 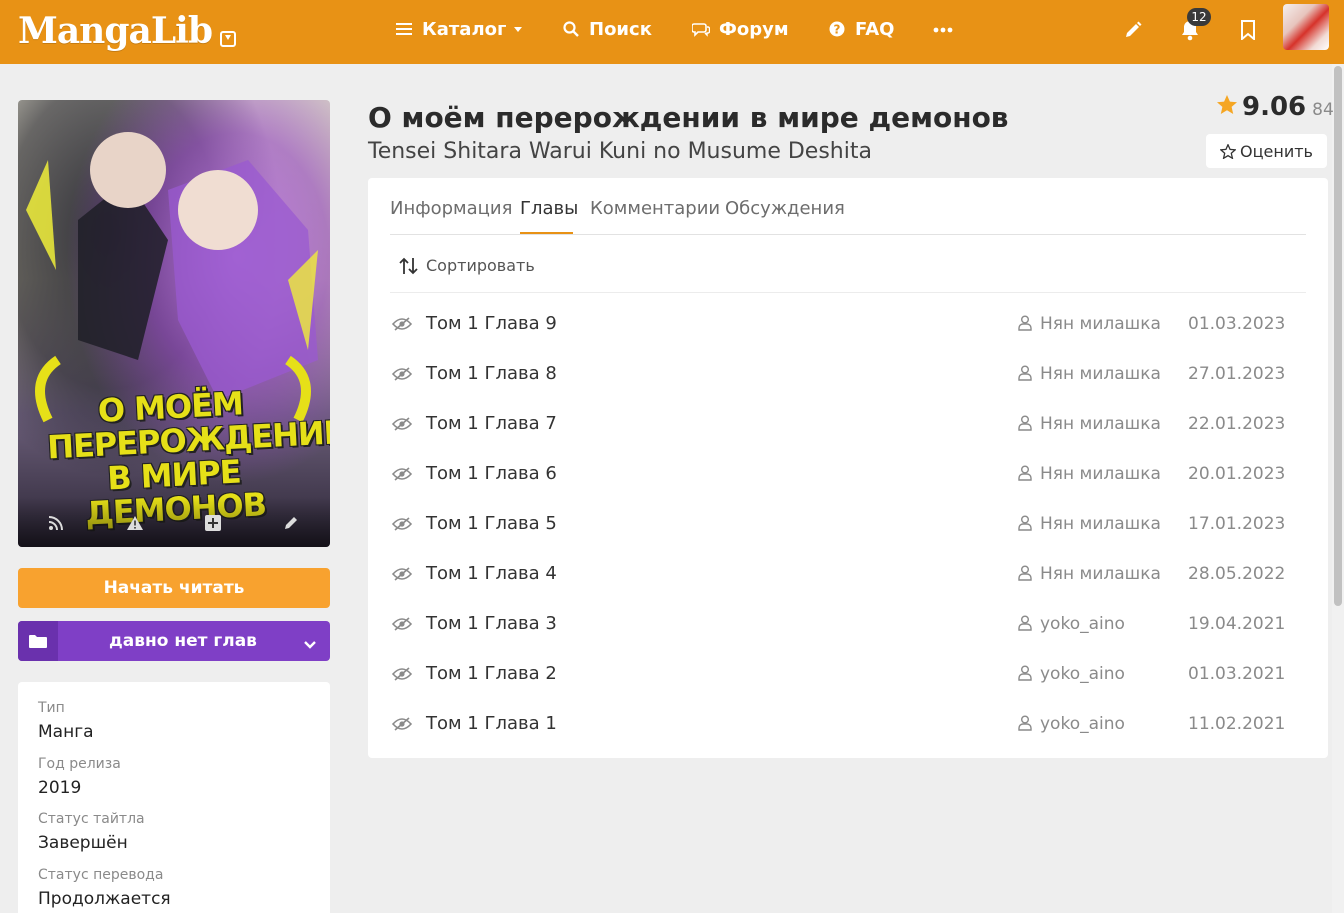 What do you see at coordinates (79, 764) in the screenshot?
I see `info-label: Год релиза` at bounding box center [79, 764].